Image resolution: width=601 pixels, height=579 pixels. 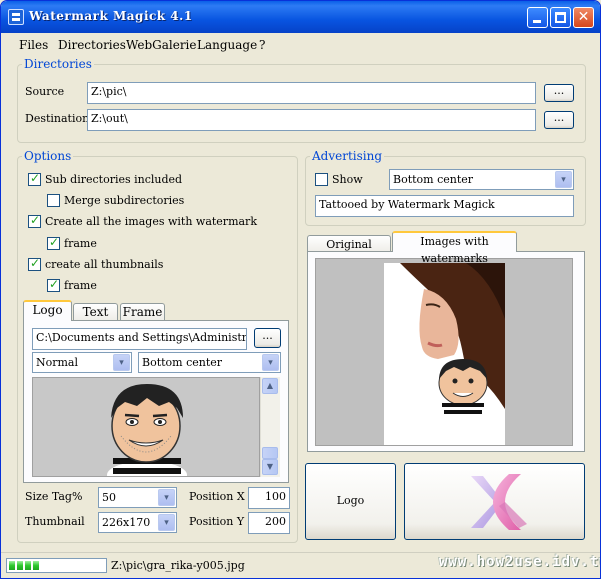 What do you see at coordinates (147, 430) in the screenshot?
I see `avatar-logo-image` at bounding box center [147, 430].